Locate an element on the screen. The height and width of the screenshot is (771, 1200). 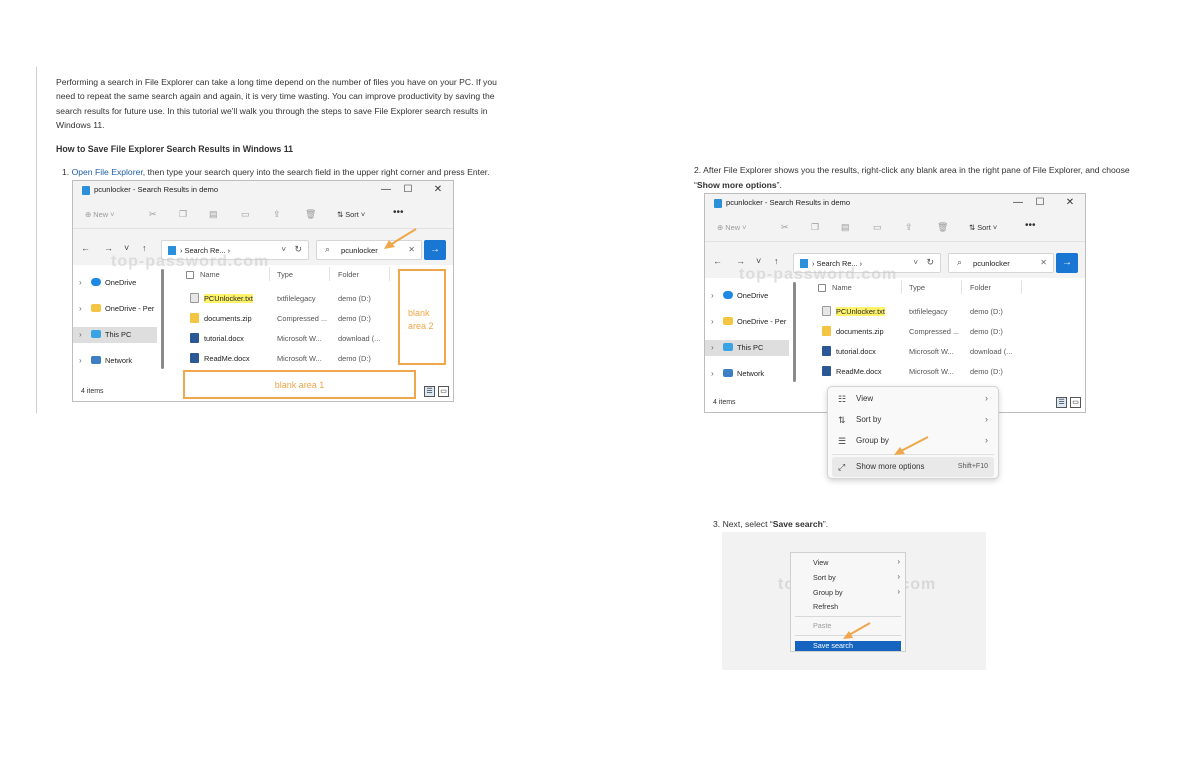
classic-menu-view: View is located at coordinates (820, 562).